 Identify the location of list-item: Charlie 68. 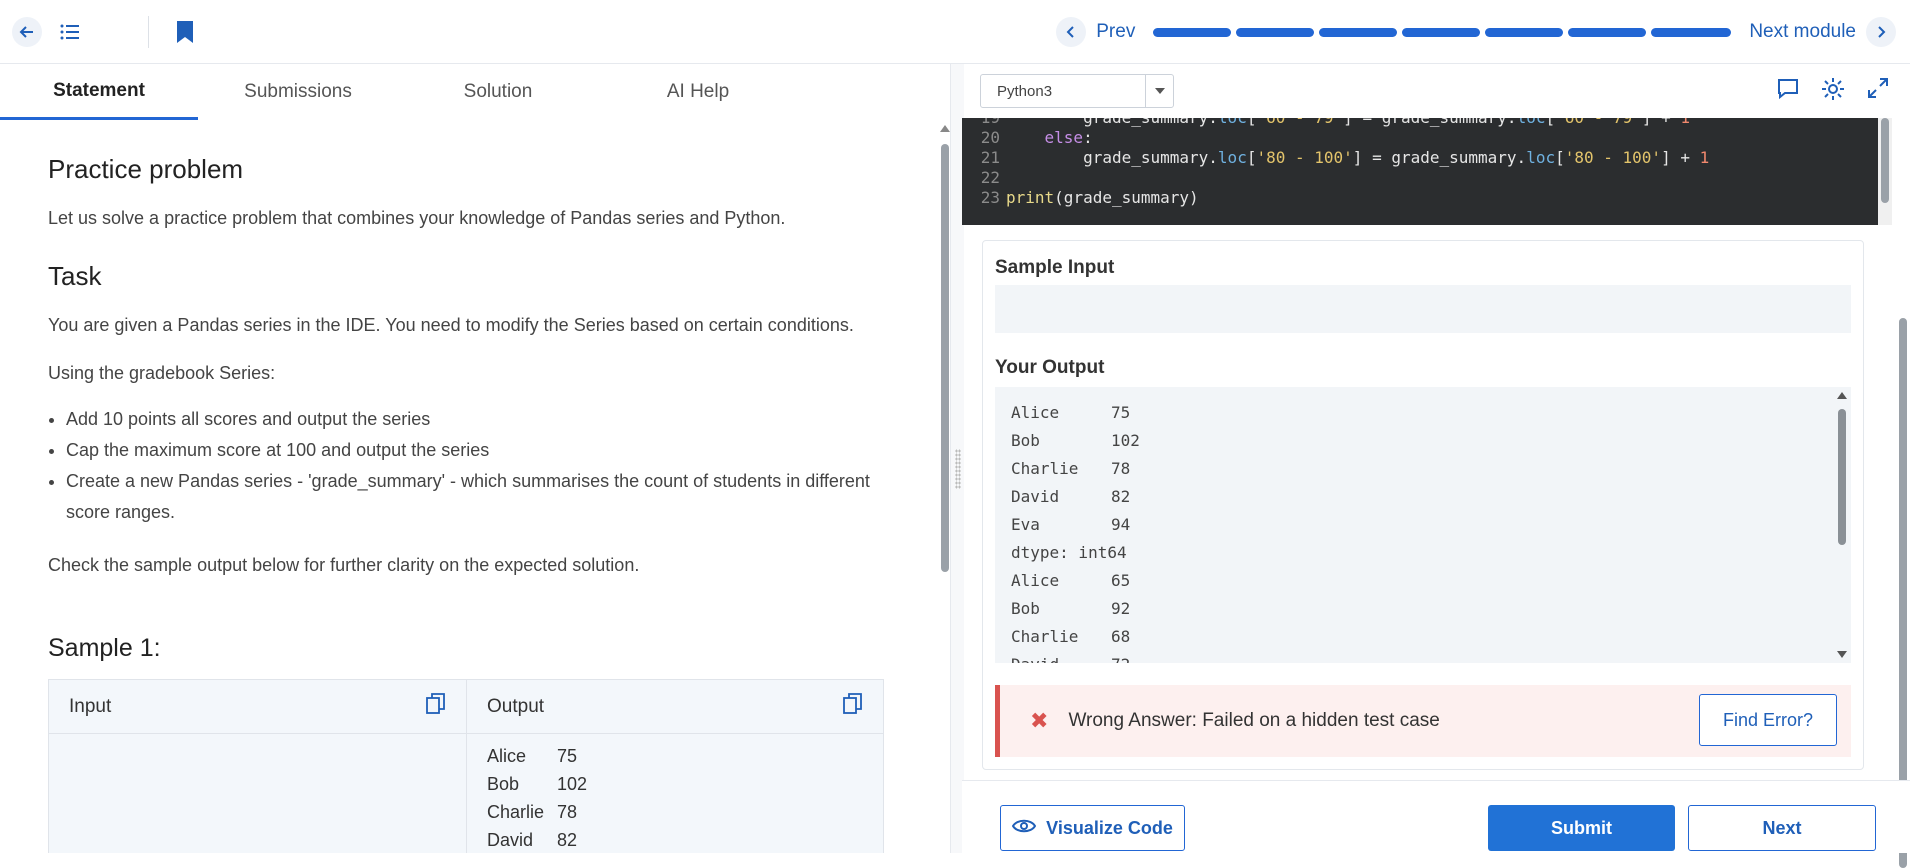
(1071, 636).